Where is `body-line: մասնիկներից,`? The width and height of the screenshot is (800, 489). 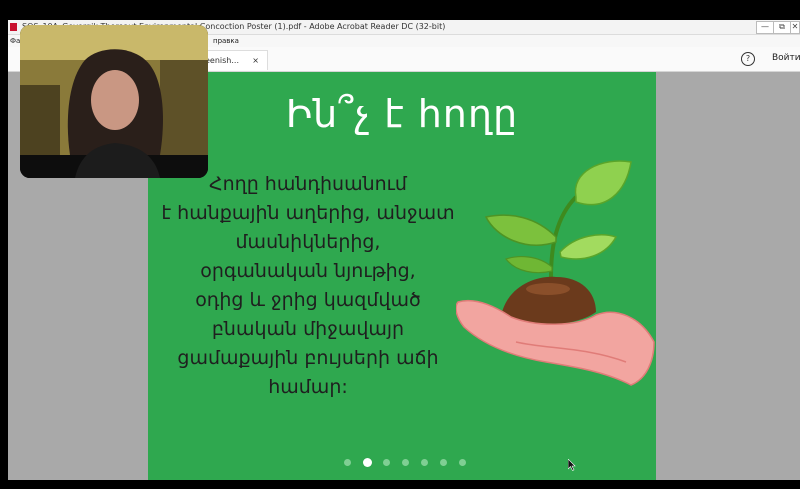
body-line: մասնիկներից, is located at coordinates (308, 242).